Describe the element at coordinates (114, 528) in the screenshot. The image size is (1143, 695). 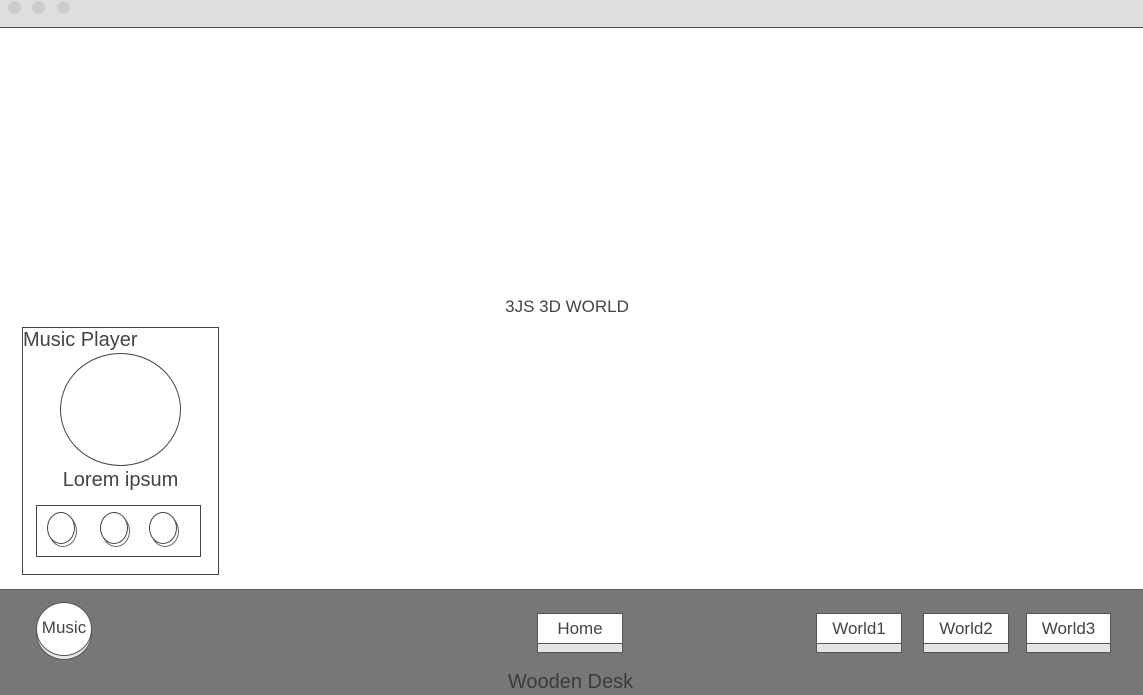
I see `play-button` at that location.